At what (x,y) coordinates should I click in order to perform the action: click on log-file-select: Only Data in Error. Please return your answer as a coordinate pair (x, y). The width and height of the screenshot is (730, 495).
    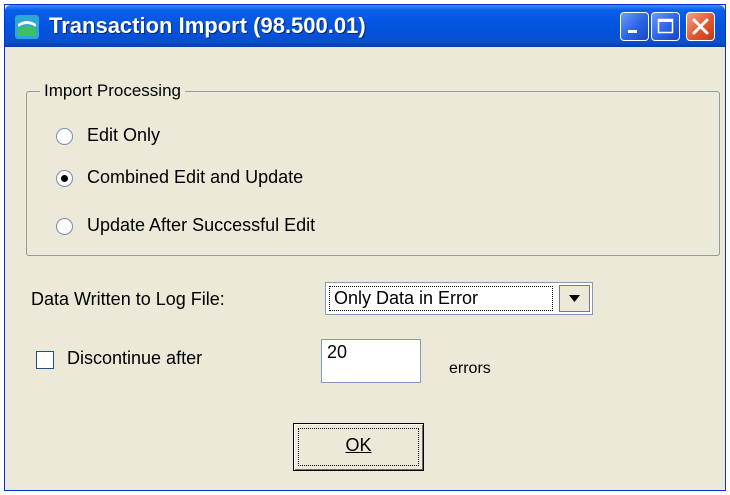
    Looking at the image, I should click on (459, 298).